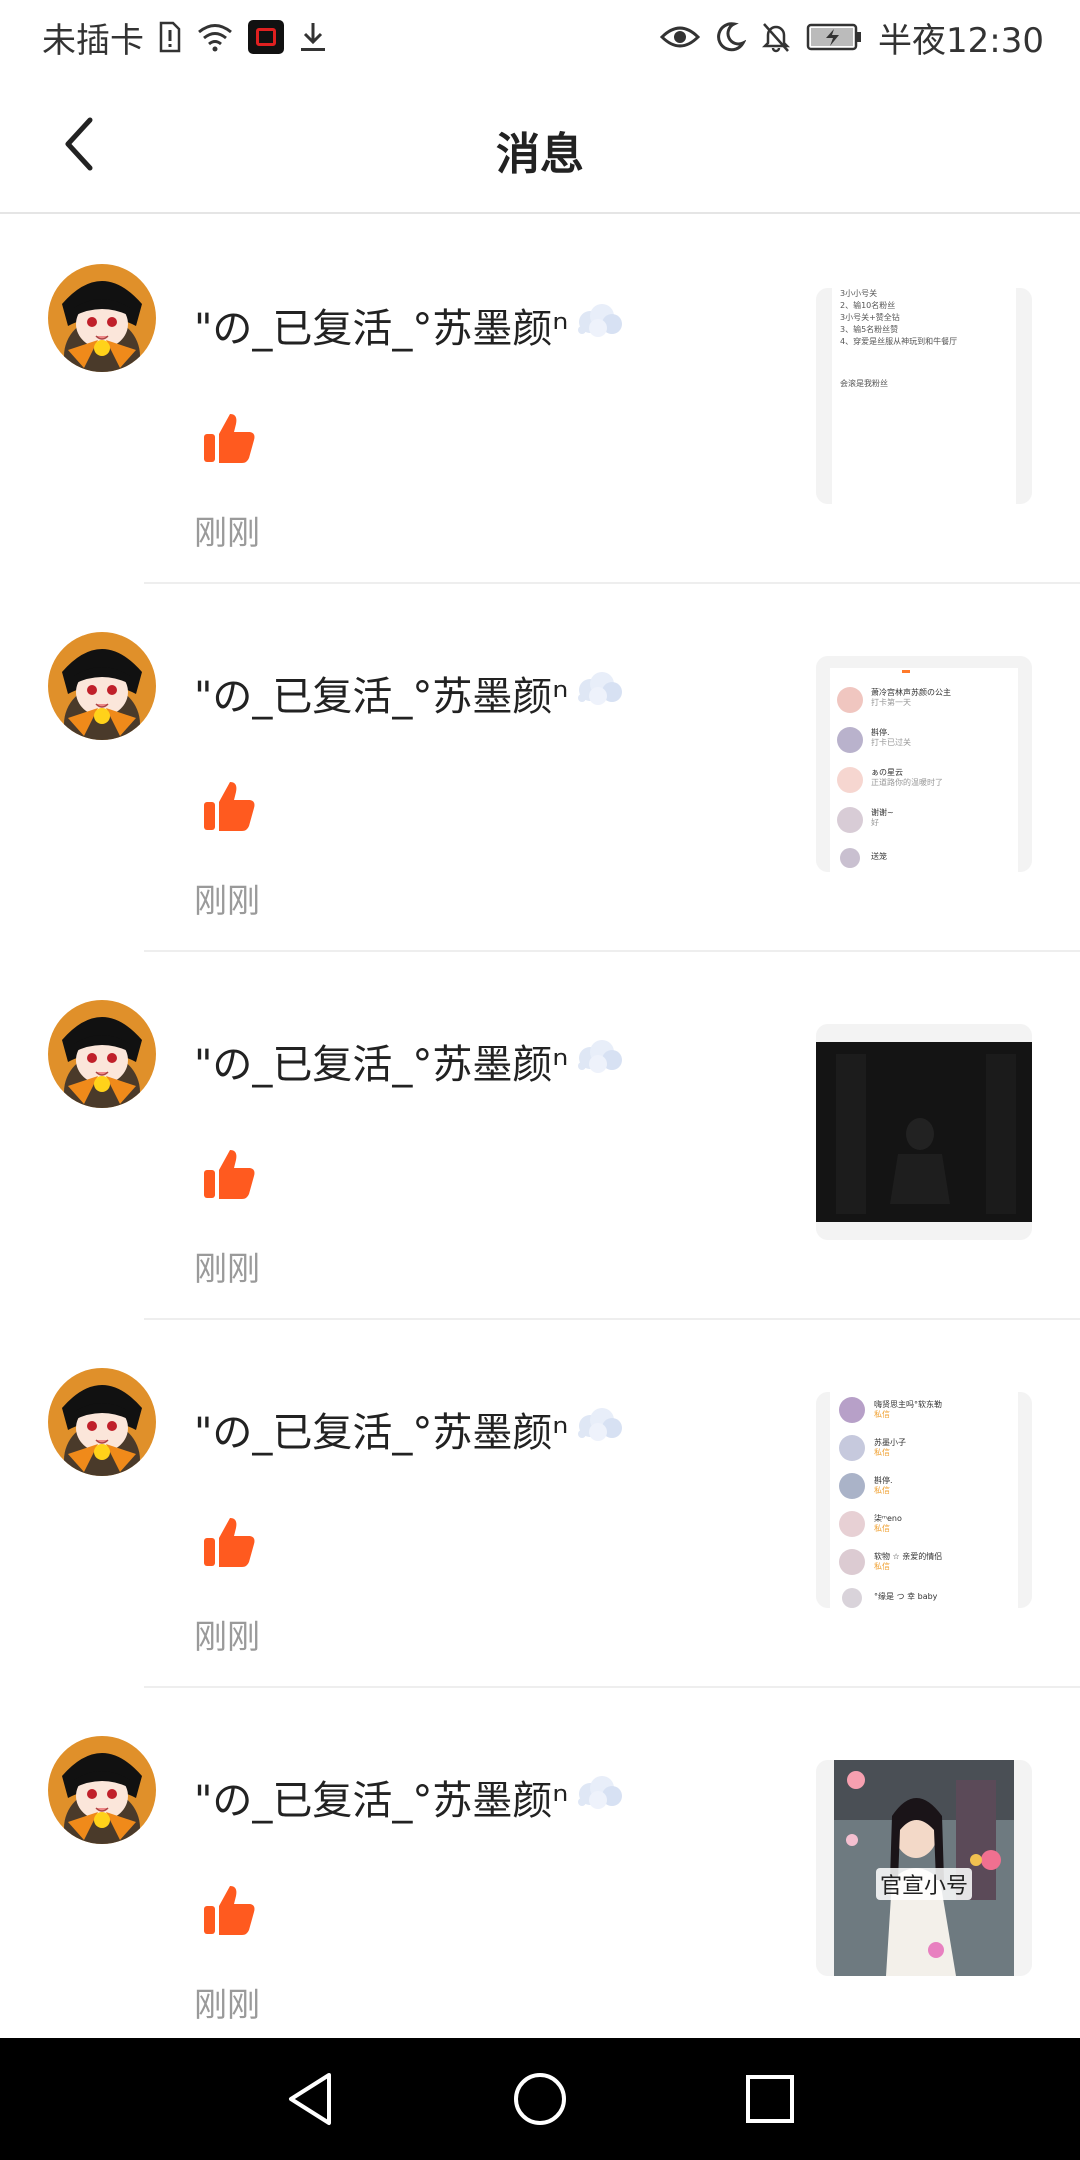  What do you see at coordinates (887, 772) in the screenshot?
I see `chat-row-title: ぁの星云` at bounding box center [887, 772].